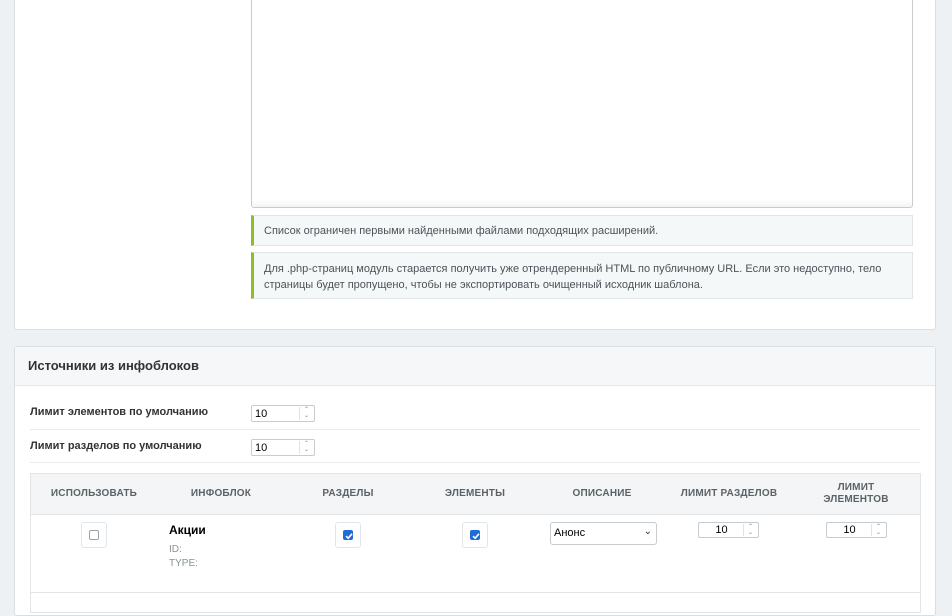 The image size is (952, 616). What do you see at coordinates (348, 493) in the screenshot?
I see `th-sections: РАЗДЕЛЫ` at bounding box center [348, 493].